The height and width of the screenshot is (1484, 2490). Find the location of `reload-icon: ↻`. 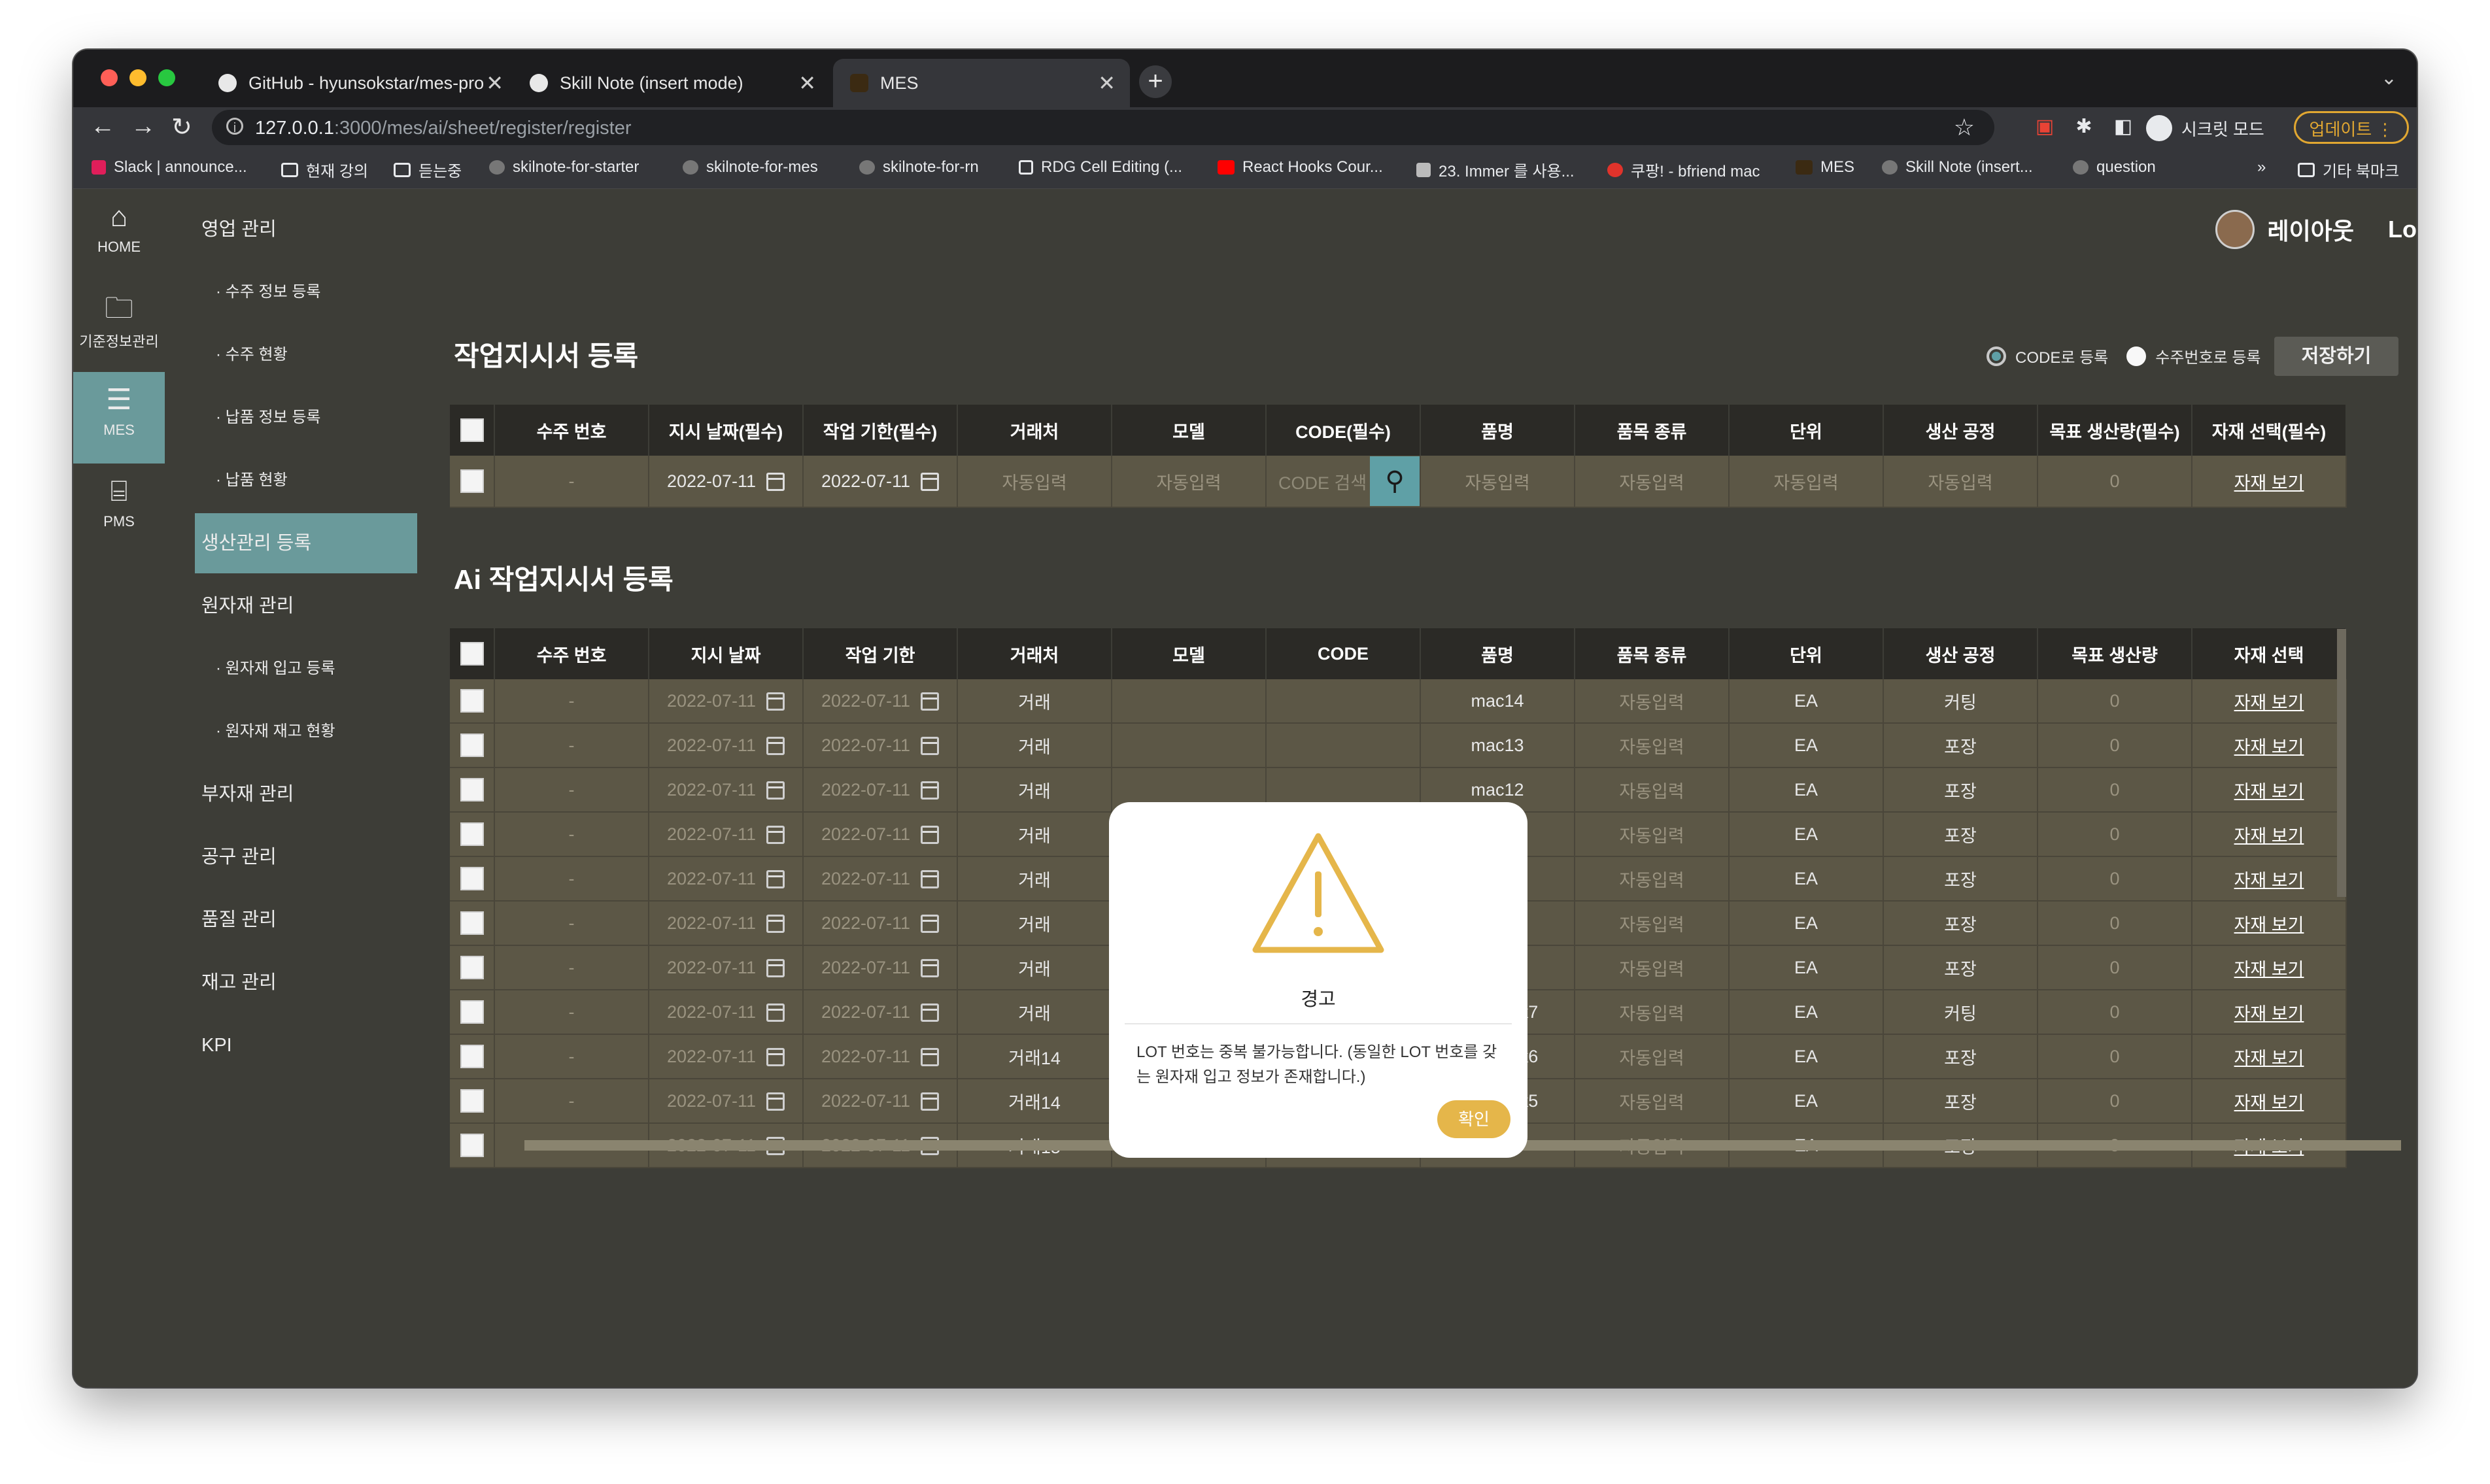

reload-icon: ↻ is located at coordinates (182, 127).